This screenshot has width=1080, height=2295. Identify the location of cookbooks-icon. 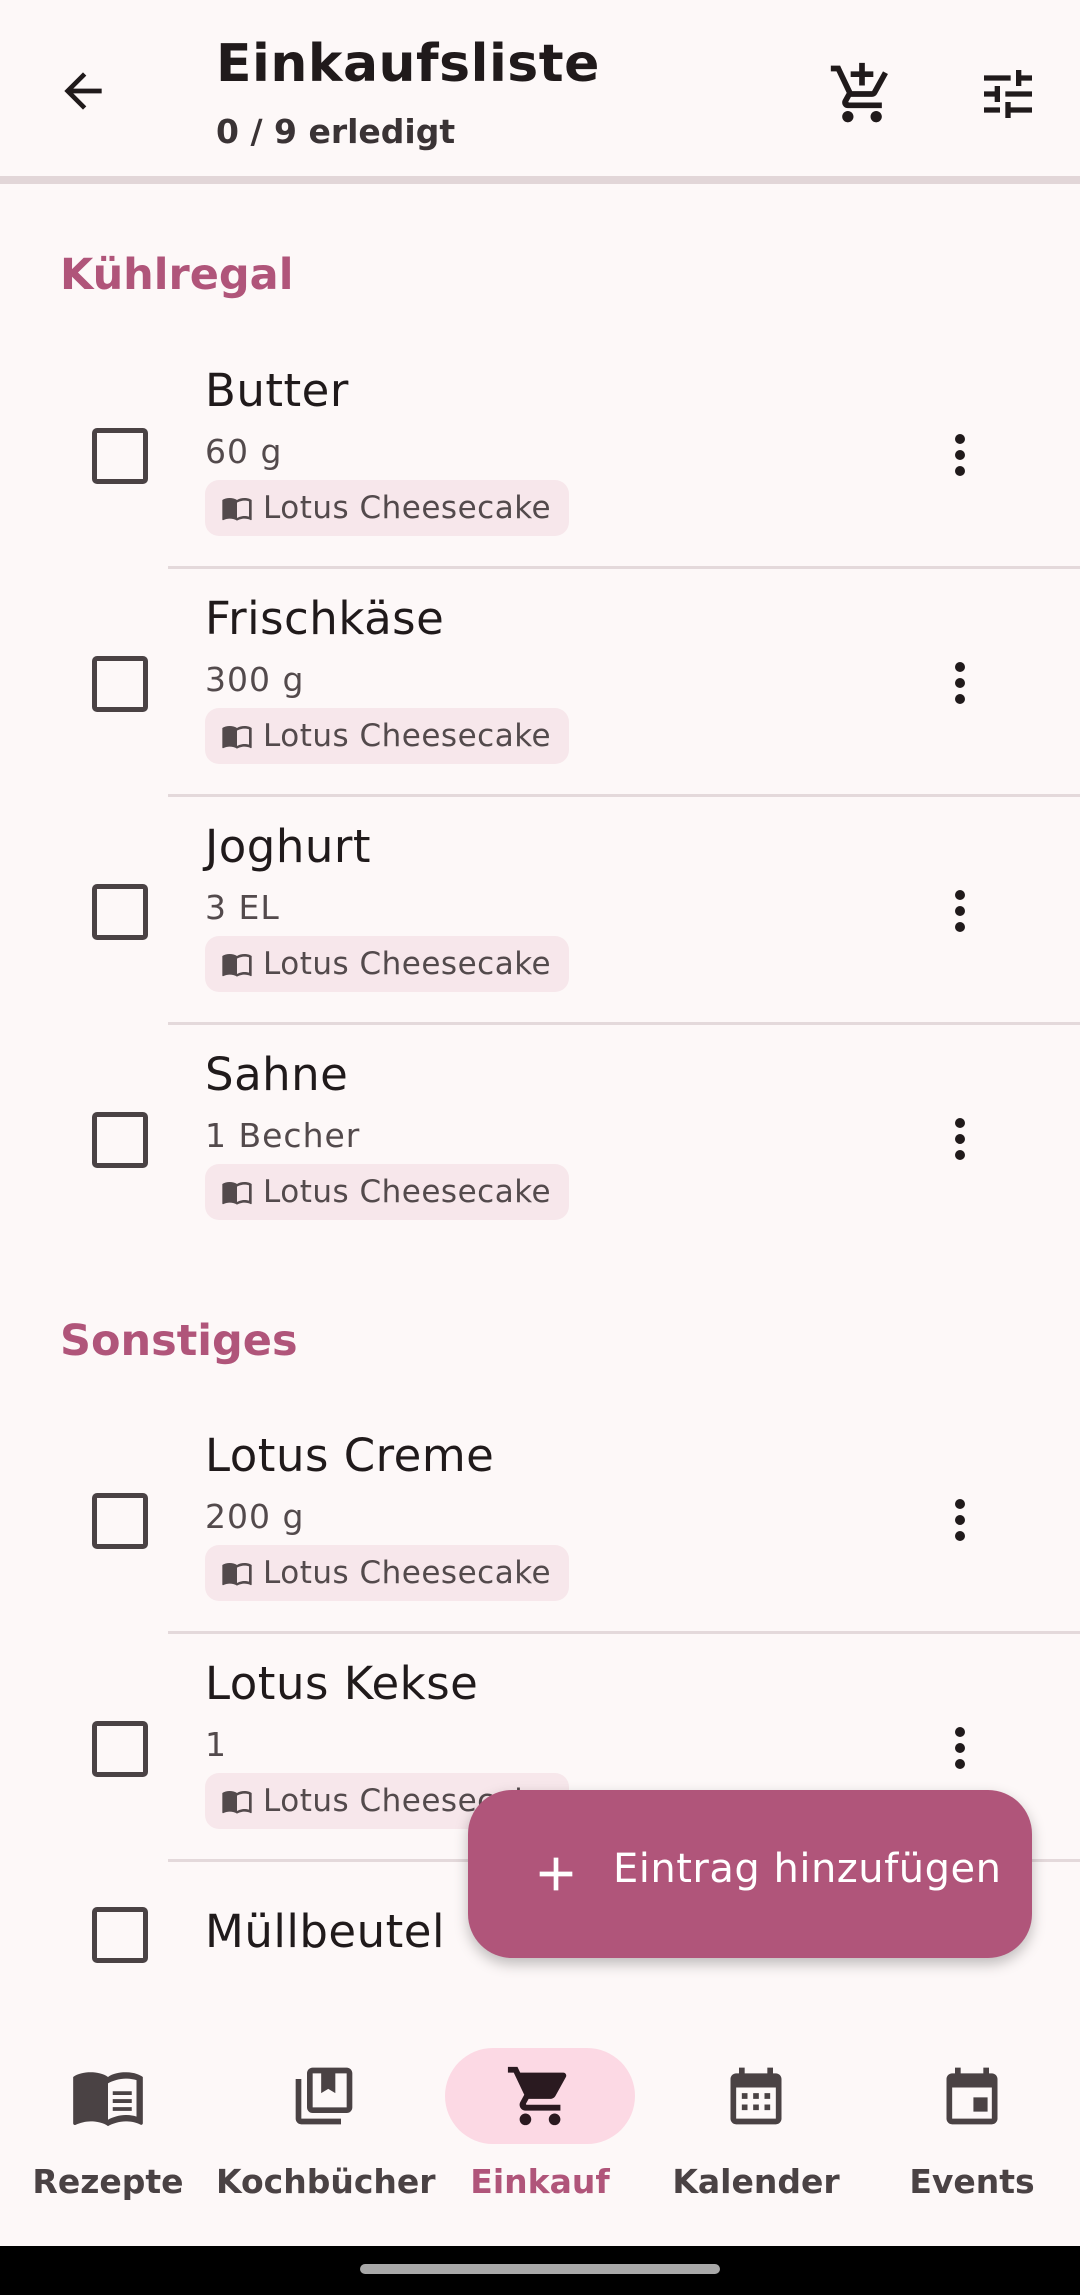
(324, 2096).